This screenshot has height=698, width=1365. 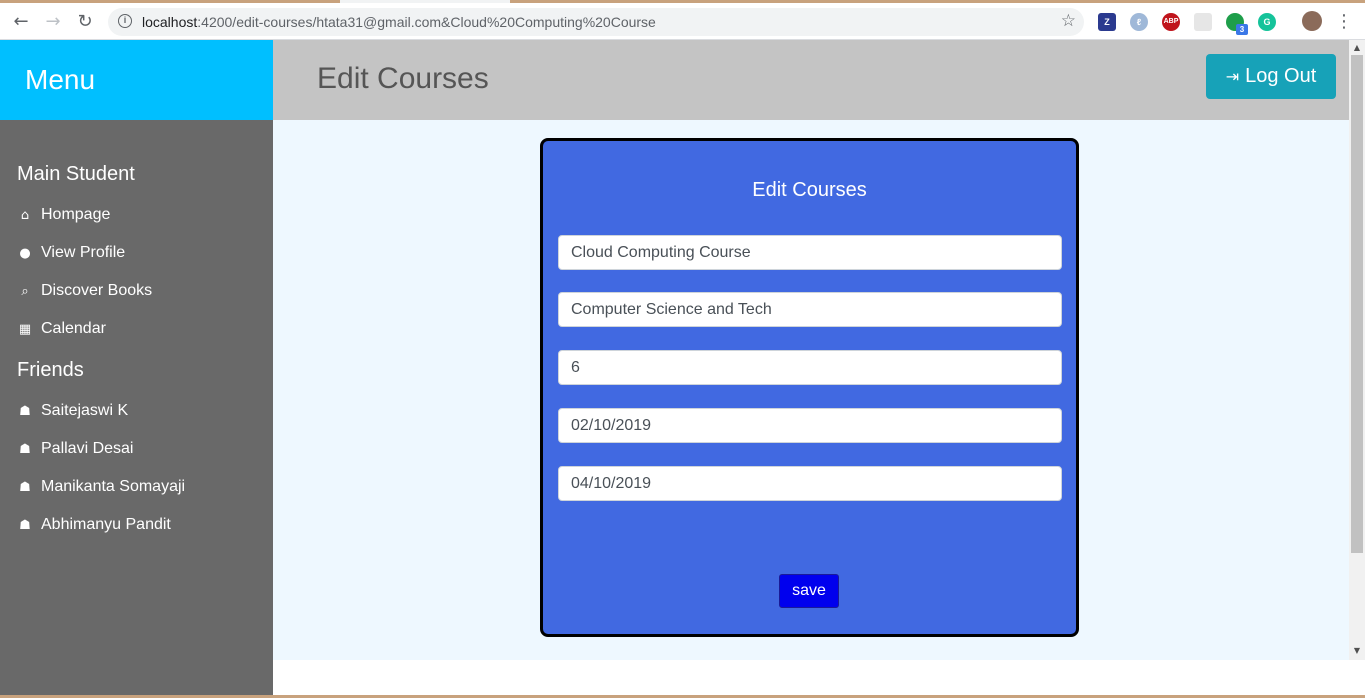 I want to click on logout-button: ⇥ Log Out, so click(x=1271, y=76).